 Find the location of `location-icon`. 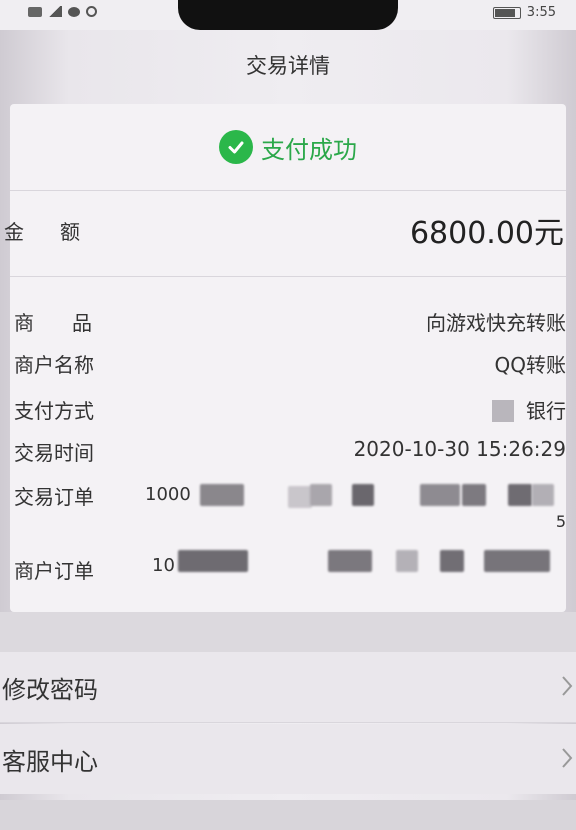

location-icon is located at coordinates (91, 11).